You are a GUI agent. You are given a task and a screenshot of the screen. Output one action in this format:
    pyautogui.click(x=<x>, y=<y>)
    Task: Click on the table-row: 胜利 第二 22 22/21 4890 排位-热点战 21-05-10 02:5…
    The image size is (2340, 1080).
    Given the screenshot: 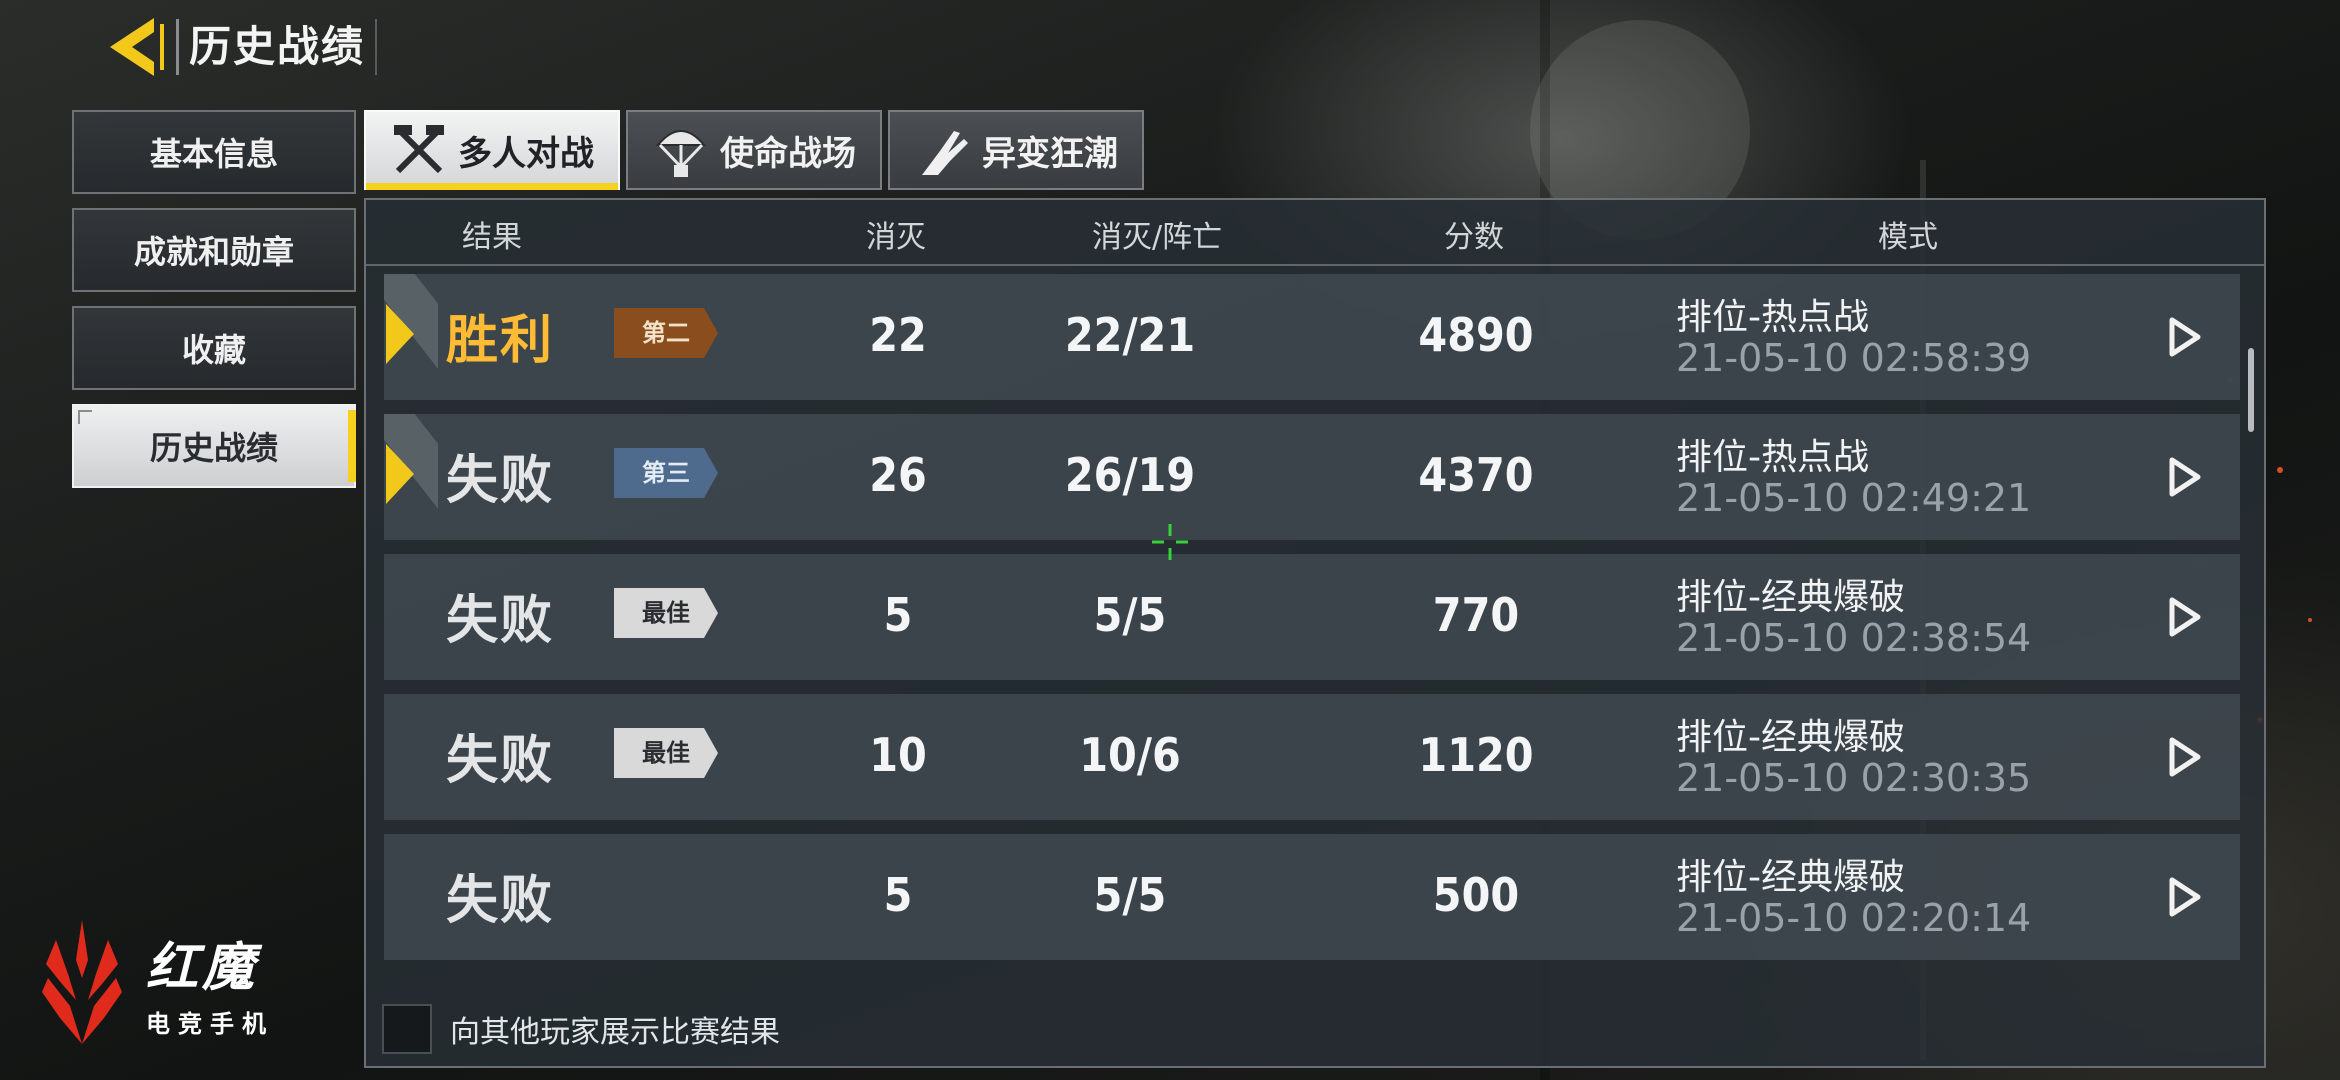 What is the action you would take?
    pyautogui.click(x=1312, y=337)
    